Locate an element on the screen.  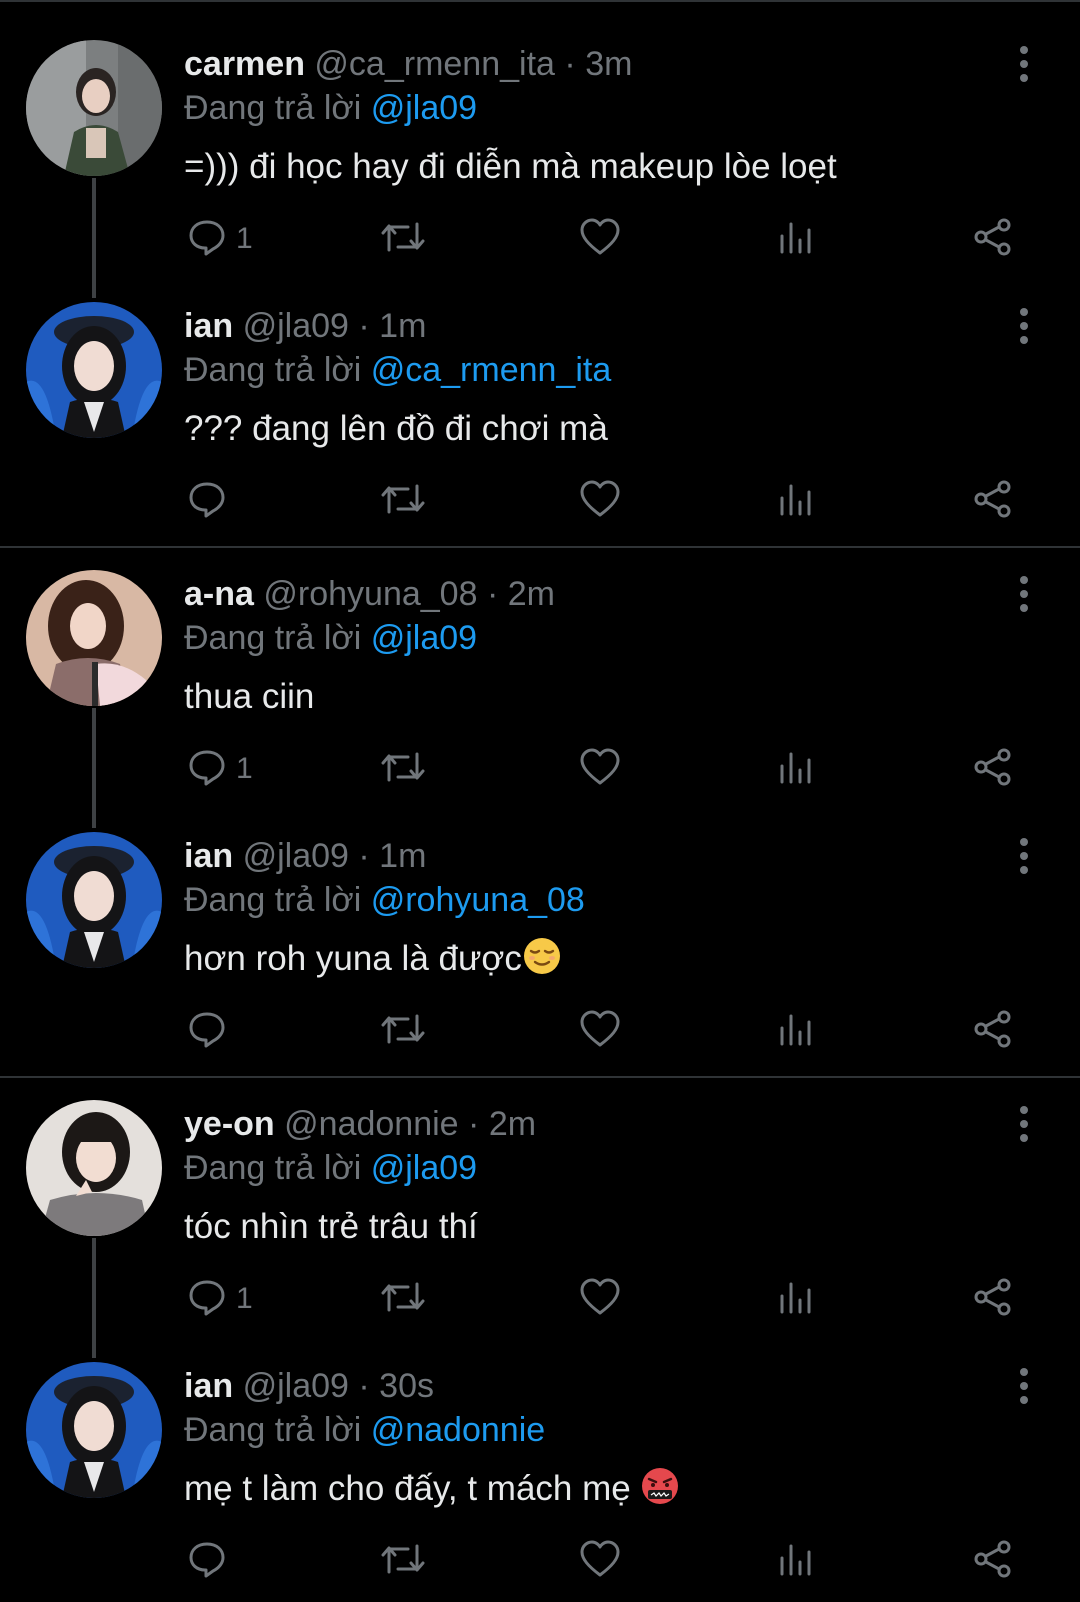
action-bar: 1 is located at coordinates (540, 769).